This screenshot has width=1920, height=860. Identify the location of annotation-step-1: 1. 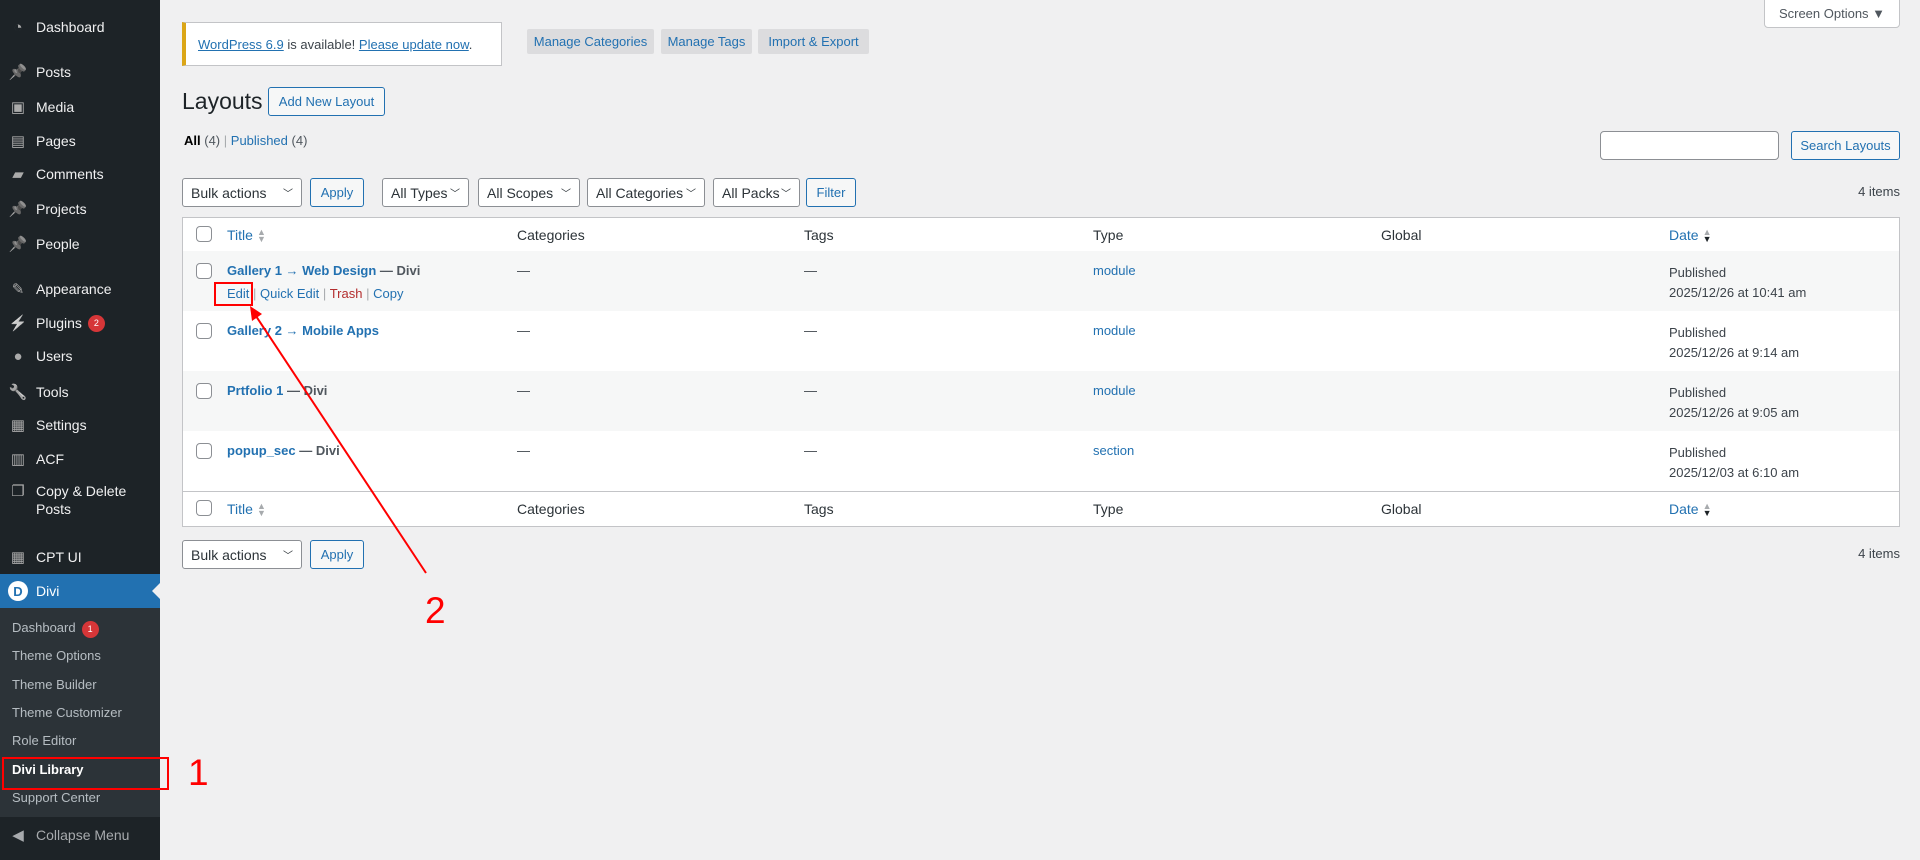
(198, 772).